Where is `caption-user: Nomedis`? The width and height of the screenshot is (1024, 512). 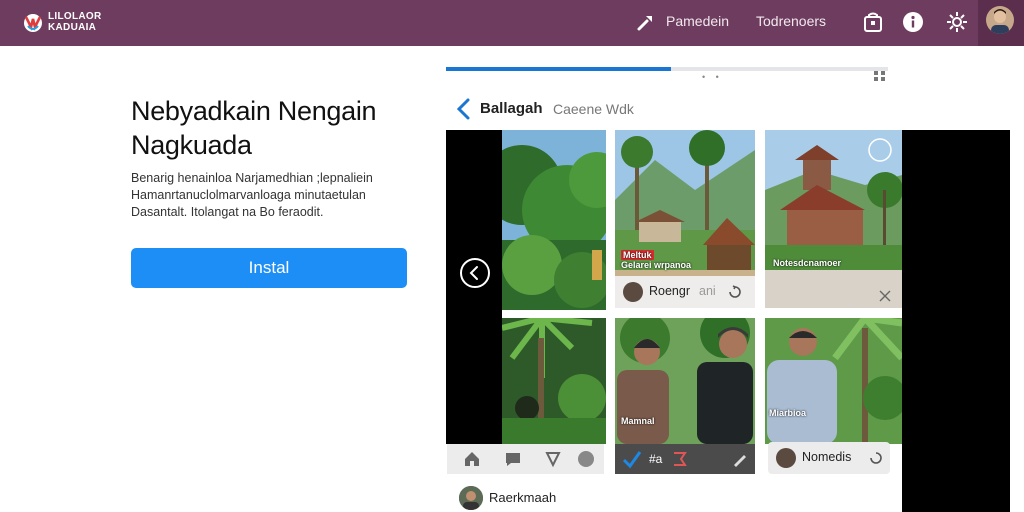 caption-user: Nomedis is located at coordinates (827, 457).